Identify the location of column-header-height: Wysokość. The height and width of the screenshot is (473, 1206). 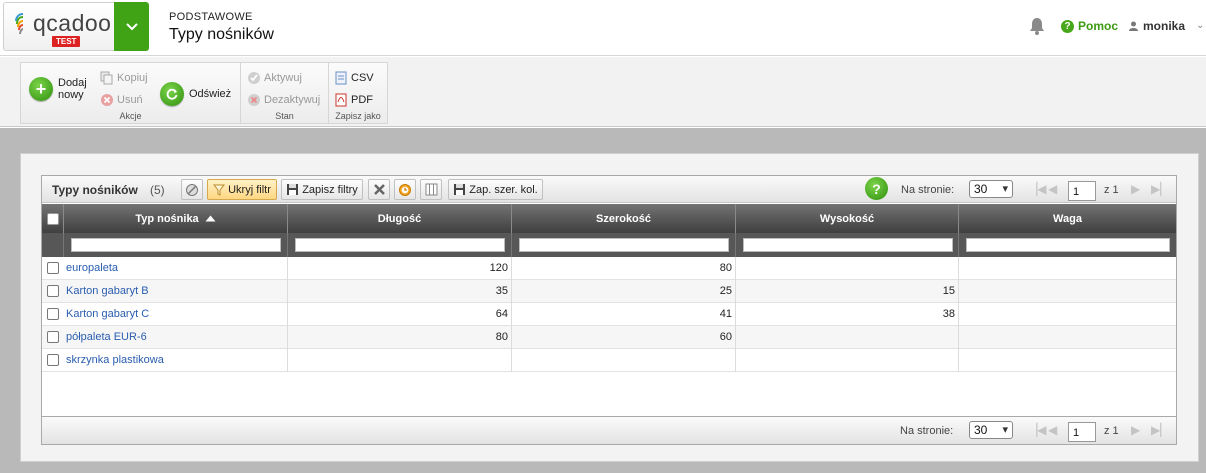
(846, 218).